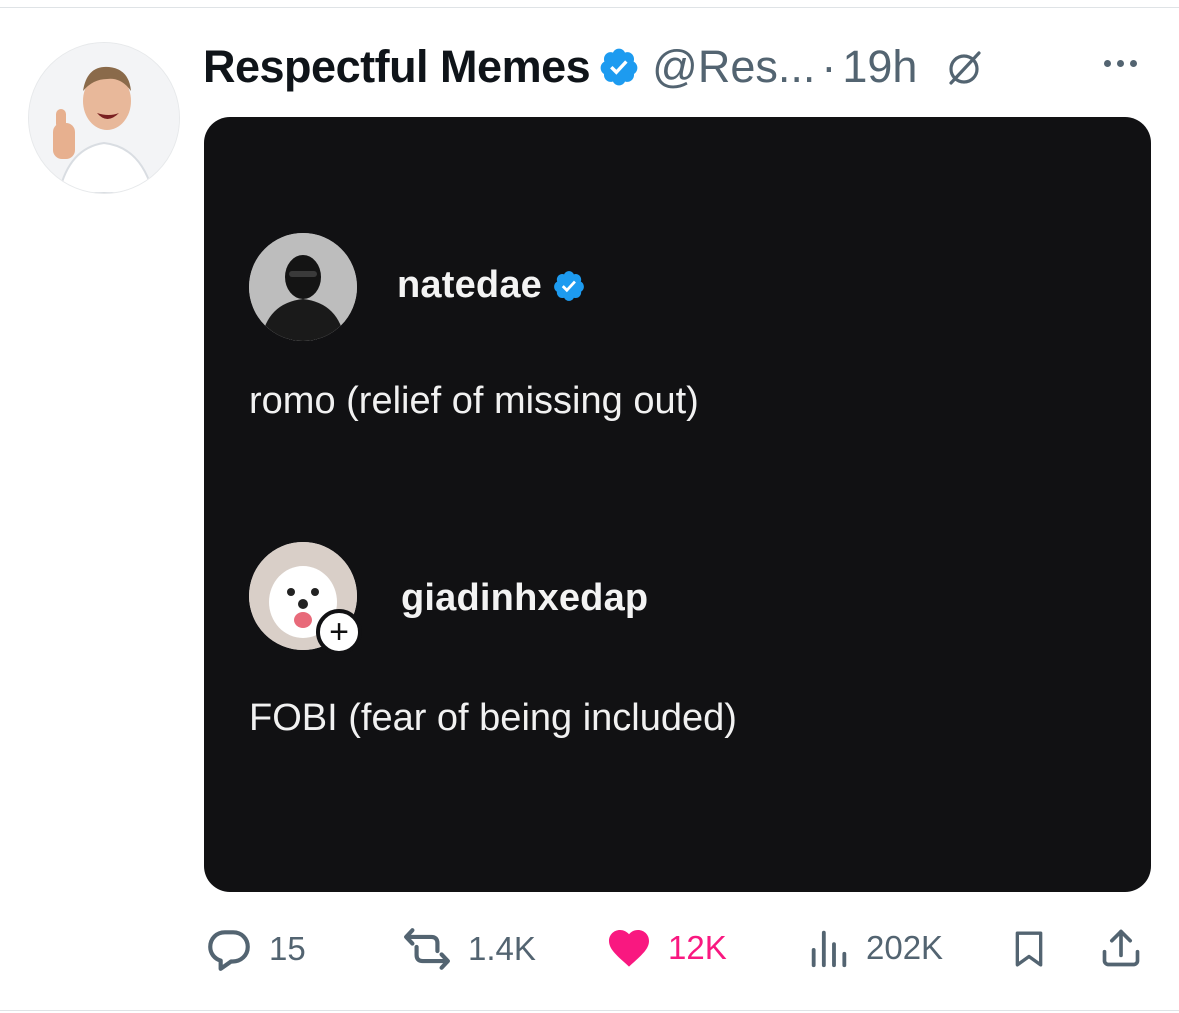 This screenshot has height=1013, width=1179. What do you see at coordinates (965, 67) in the screenshot?
I see `grok-icon` at bounding box center [965, 67].